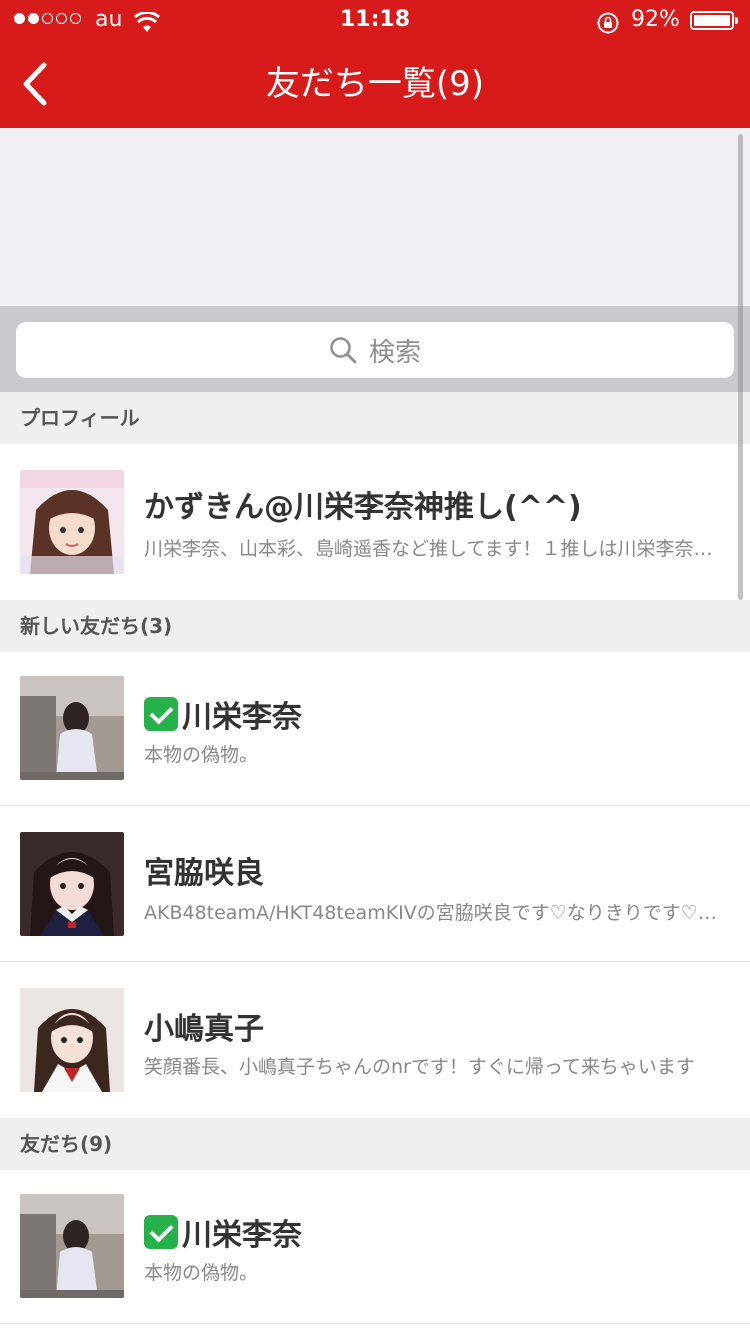 The width and height of the screenshot is (750, 1334). Describe the element at coordinates (204, 1029) in the screenshot. I see `friend-name: 小嶋真子` at that location.